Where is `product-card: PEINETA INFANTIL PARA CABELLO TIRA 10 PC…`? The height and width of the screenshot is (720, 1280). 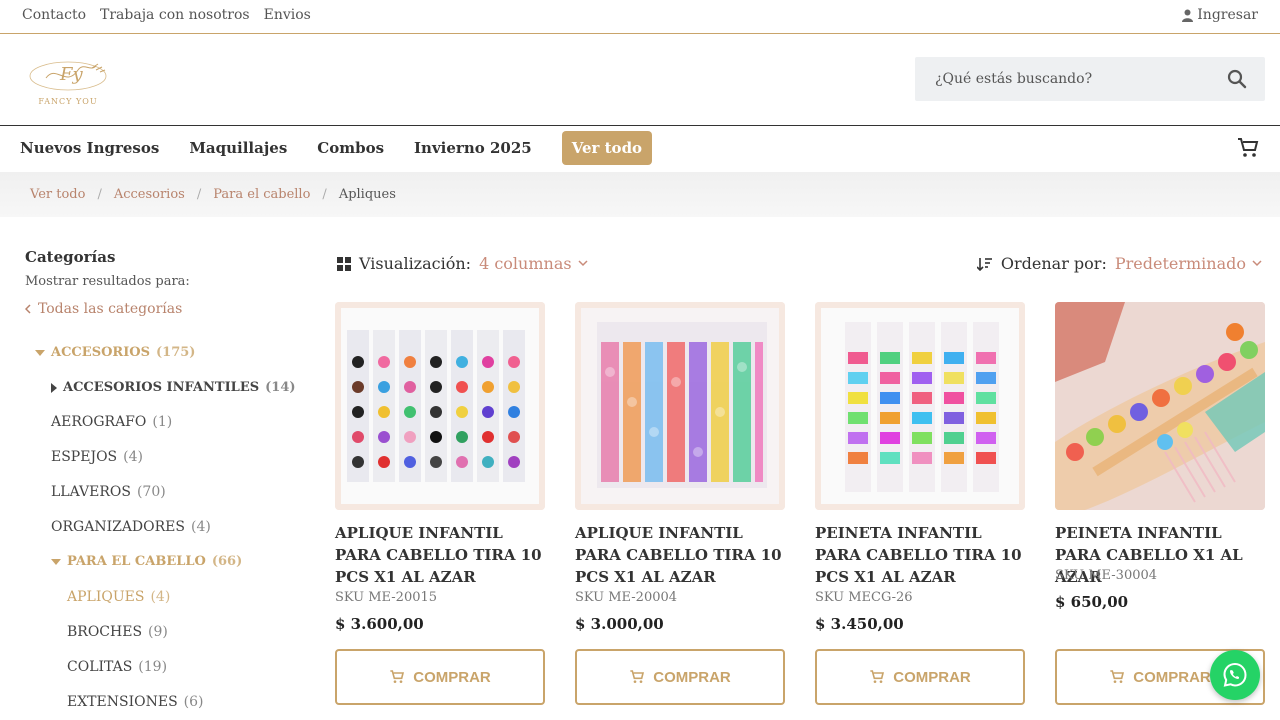 product-card: PEINETA INFANTIL PARA CABELLO TIRA 10 PC… is located at coordinates (920, 503).